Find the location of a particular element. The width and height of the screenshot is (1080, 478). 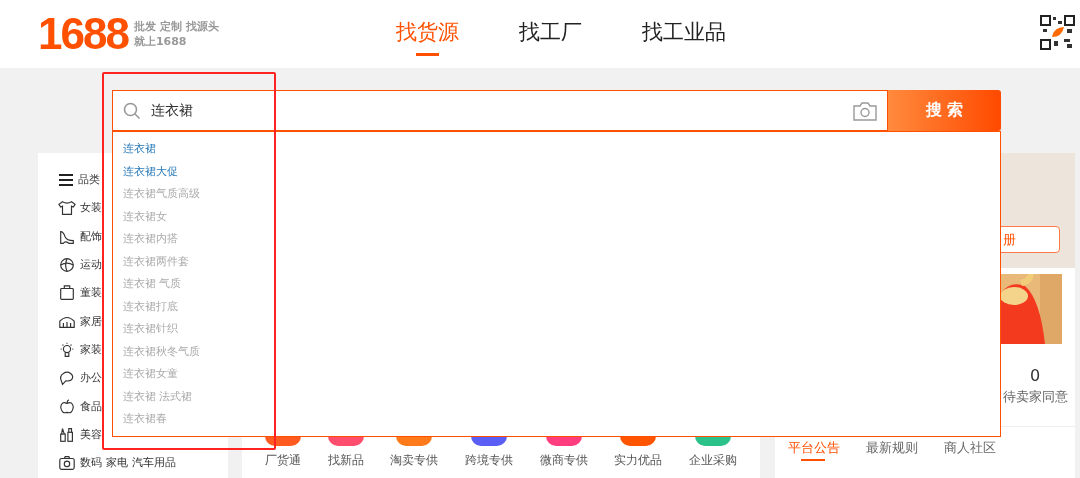

nav-tab: 找工业品 is located at coordinates (684, 34).